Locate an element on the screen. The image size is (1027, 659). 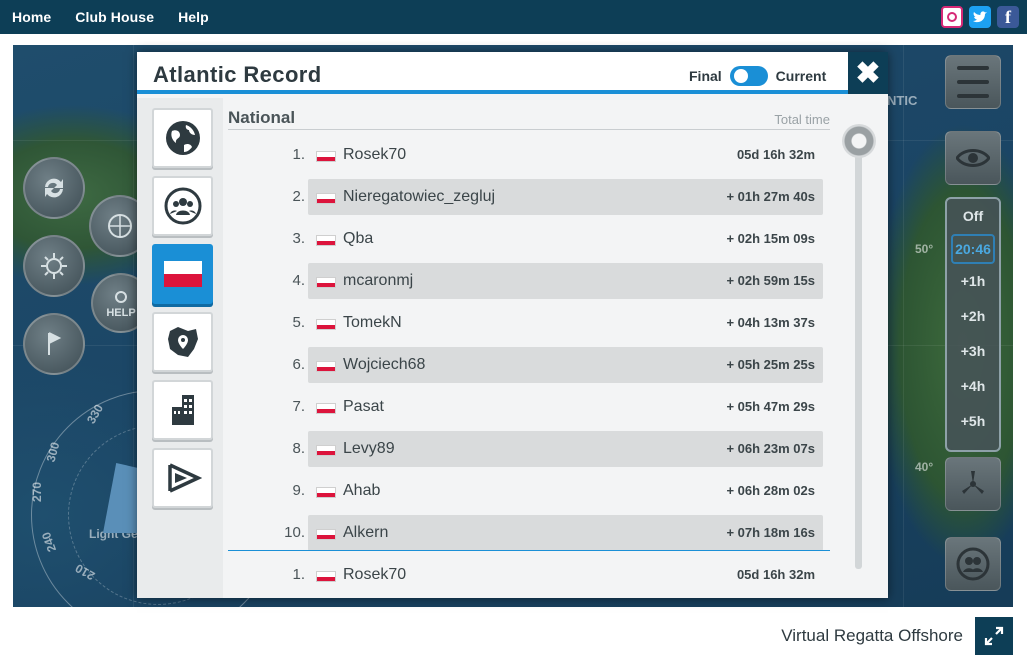
game-title: Virtual Regatta Offshore is located at coordinates (872, 635).